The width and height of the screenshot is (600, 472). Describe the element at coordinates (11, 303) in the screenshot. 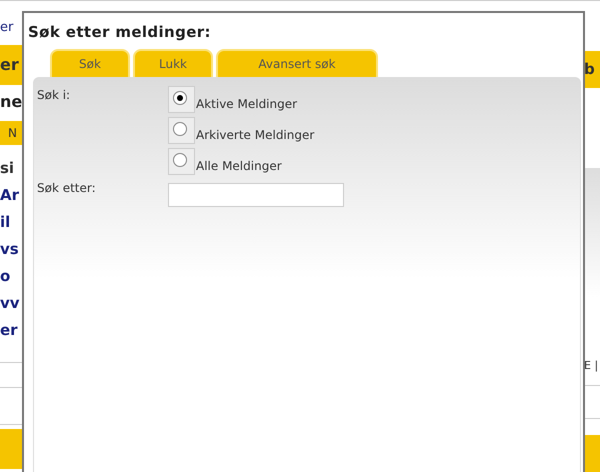

I see `link-fragment: vv` at that location.